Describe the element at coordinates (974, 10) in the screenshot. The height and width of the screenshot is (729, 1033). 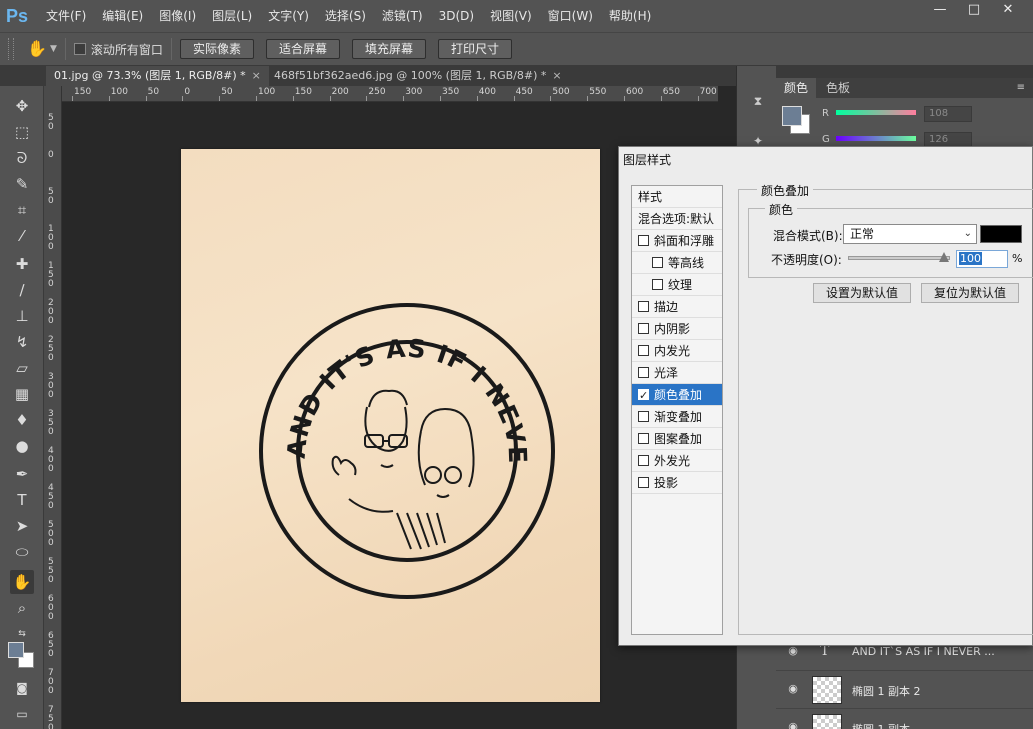
I see `maximize-button: □` at that location.